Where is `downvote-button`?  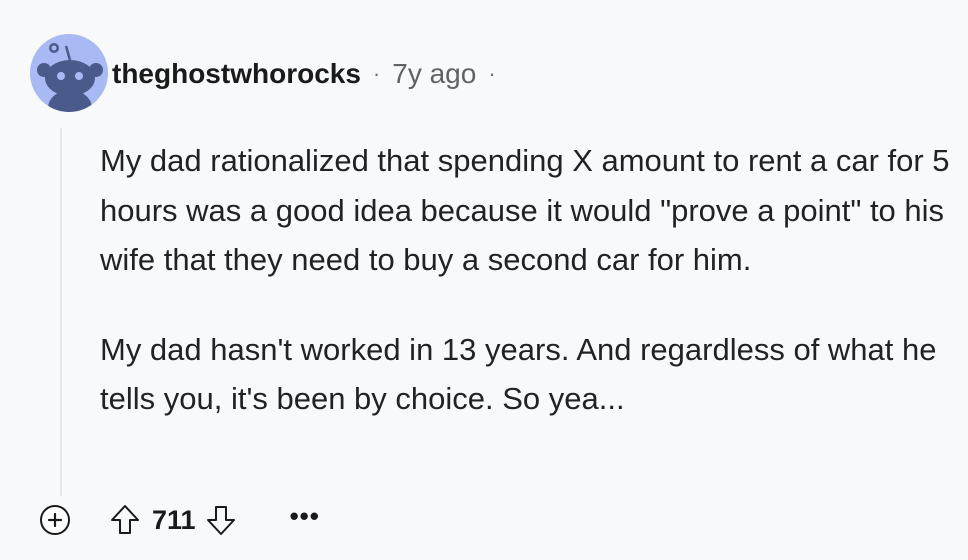 downvote-button is located at coordinates (221, 520).